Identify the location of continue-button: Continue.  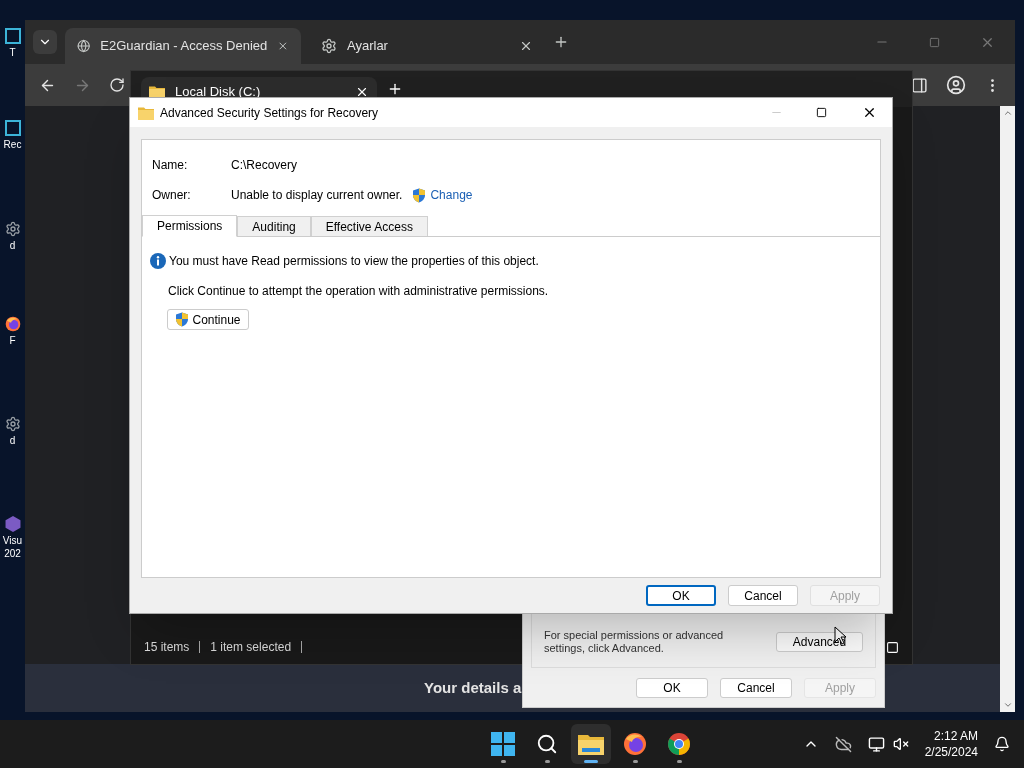
(208, 319).